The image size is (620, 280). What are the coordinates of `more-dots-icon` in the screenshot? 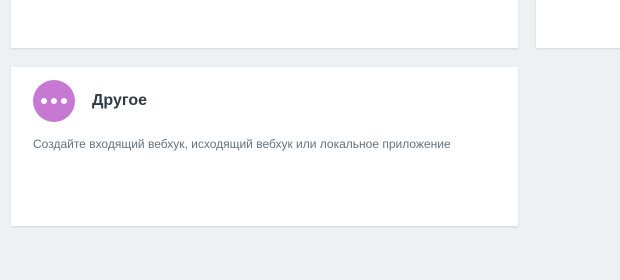 It's located at (54, 101).